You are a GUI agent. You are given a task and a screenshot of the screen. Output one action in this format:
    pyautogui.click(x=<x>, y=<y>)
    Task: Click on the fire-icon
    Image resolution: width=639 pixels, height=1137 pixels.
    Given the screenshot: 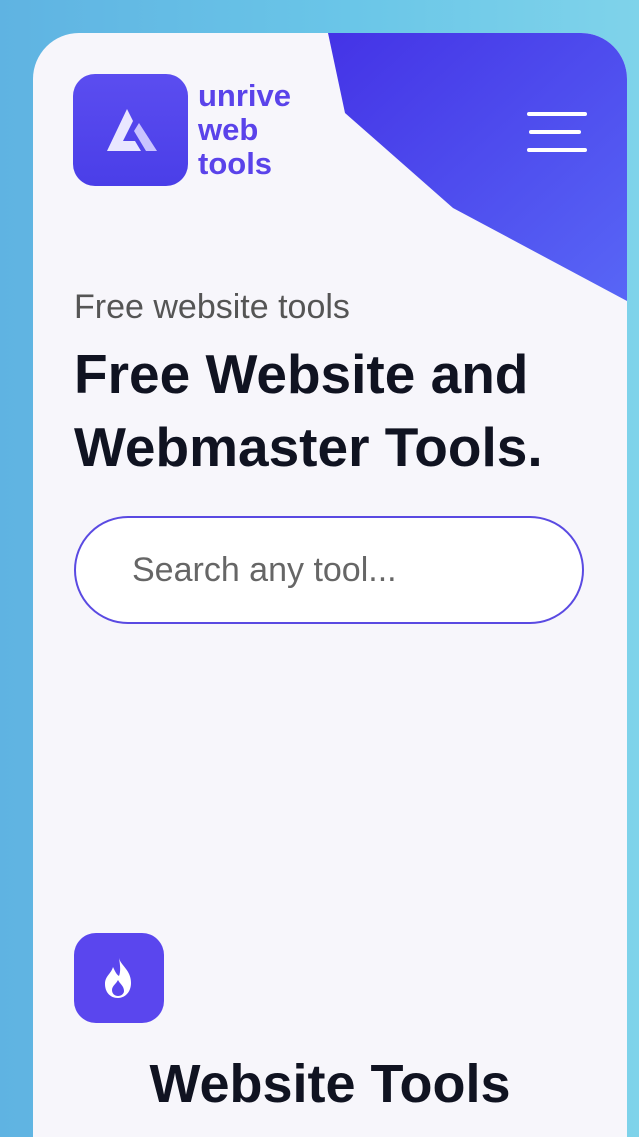 What is the action you would take?
    pyautogui.click(x=119, y=978)
    